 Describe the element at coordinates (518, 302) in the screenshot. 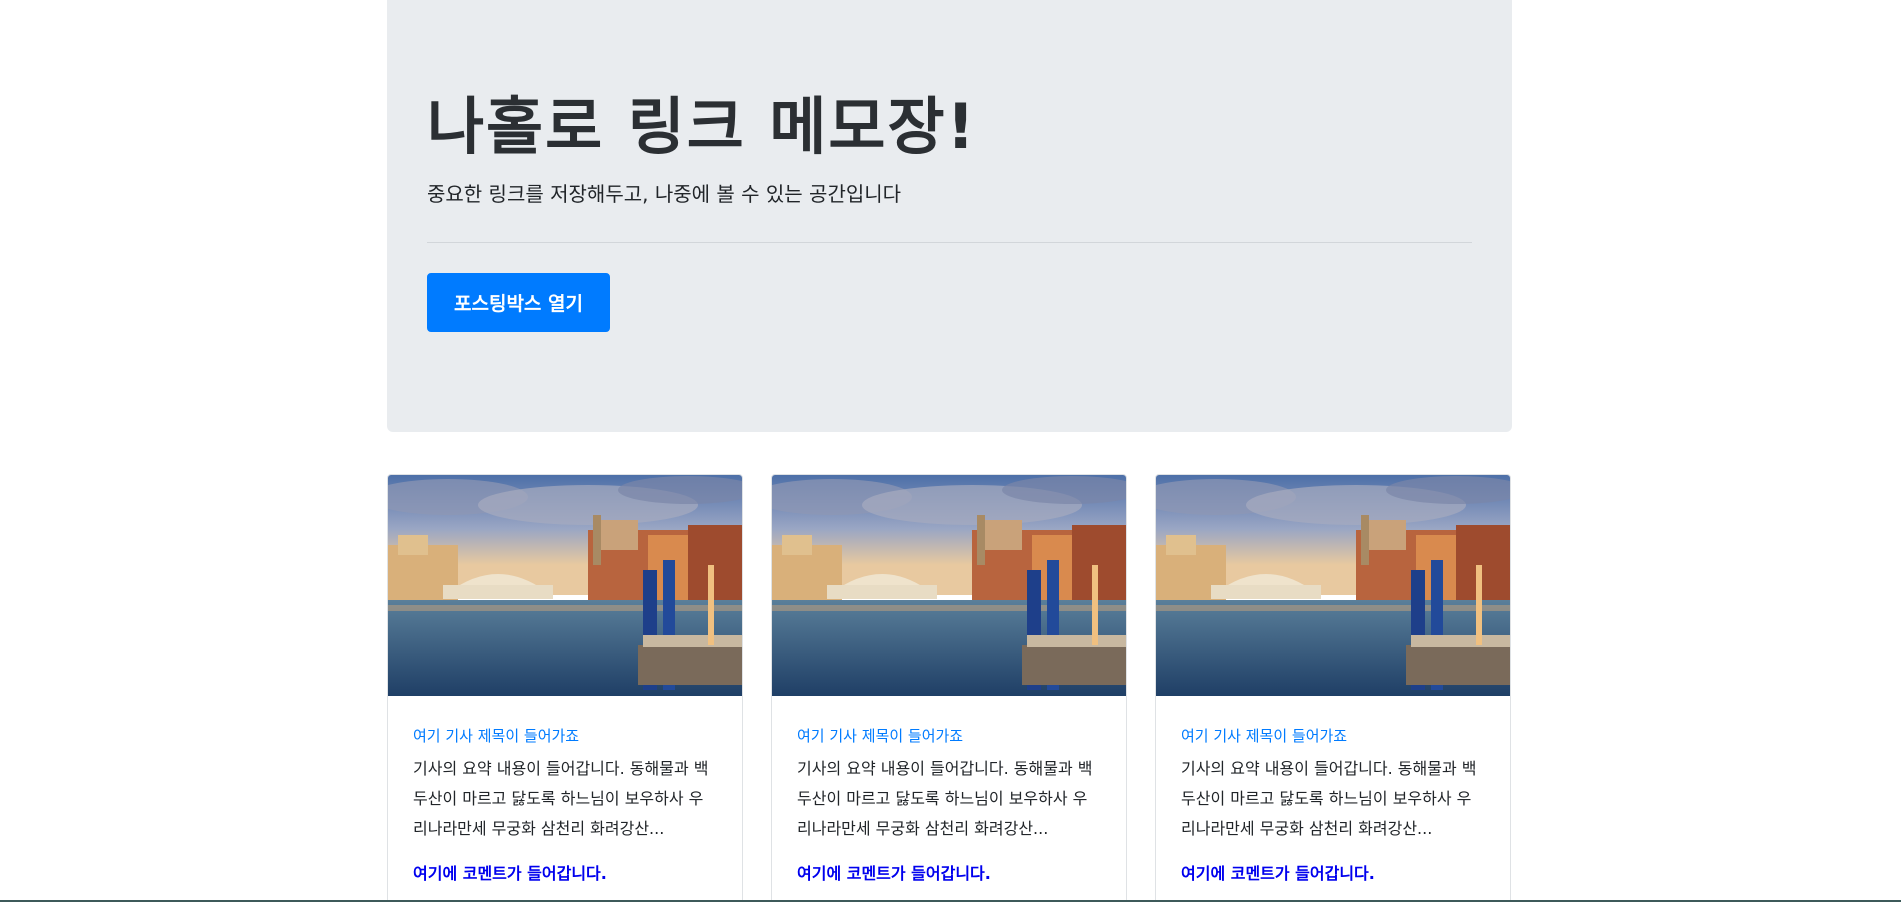

I see `open-posting-box-button: 포스팅박스 열기` at that location.